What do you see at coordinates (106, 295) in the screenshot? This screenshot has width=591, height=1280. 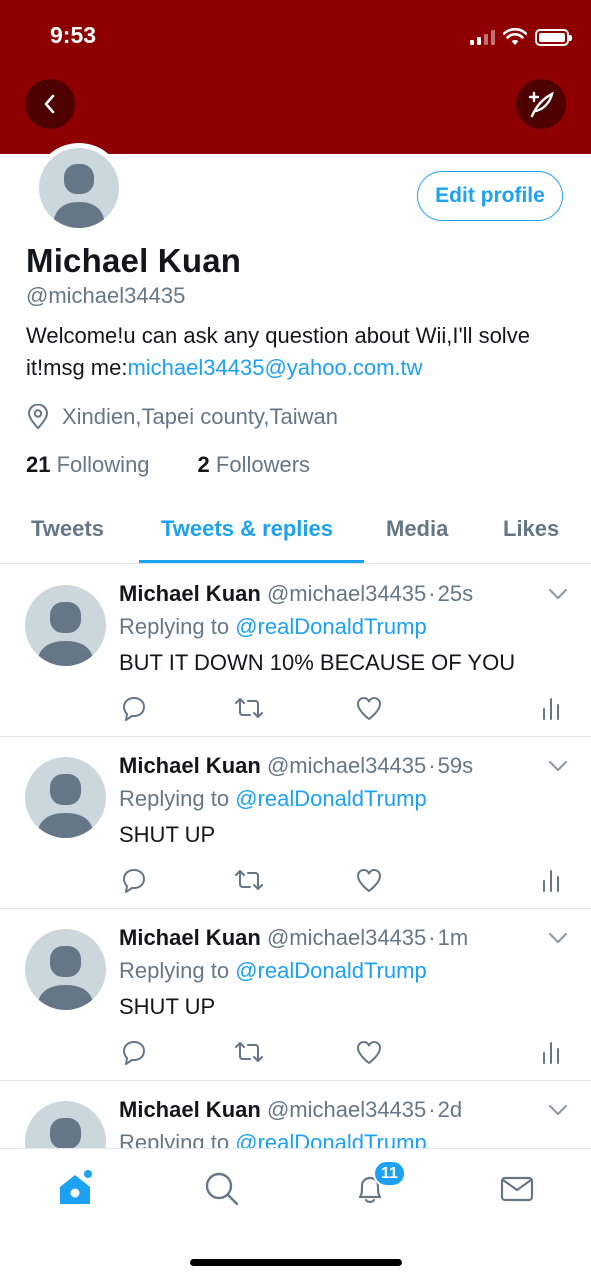 I see `profile-handle: @michael34435` at bounding box center [106, 295].